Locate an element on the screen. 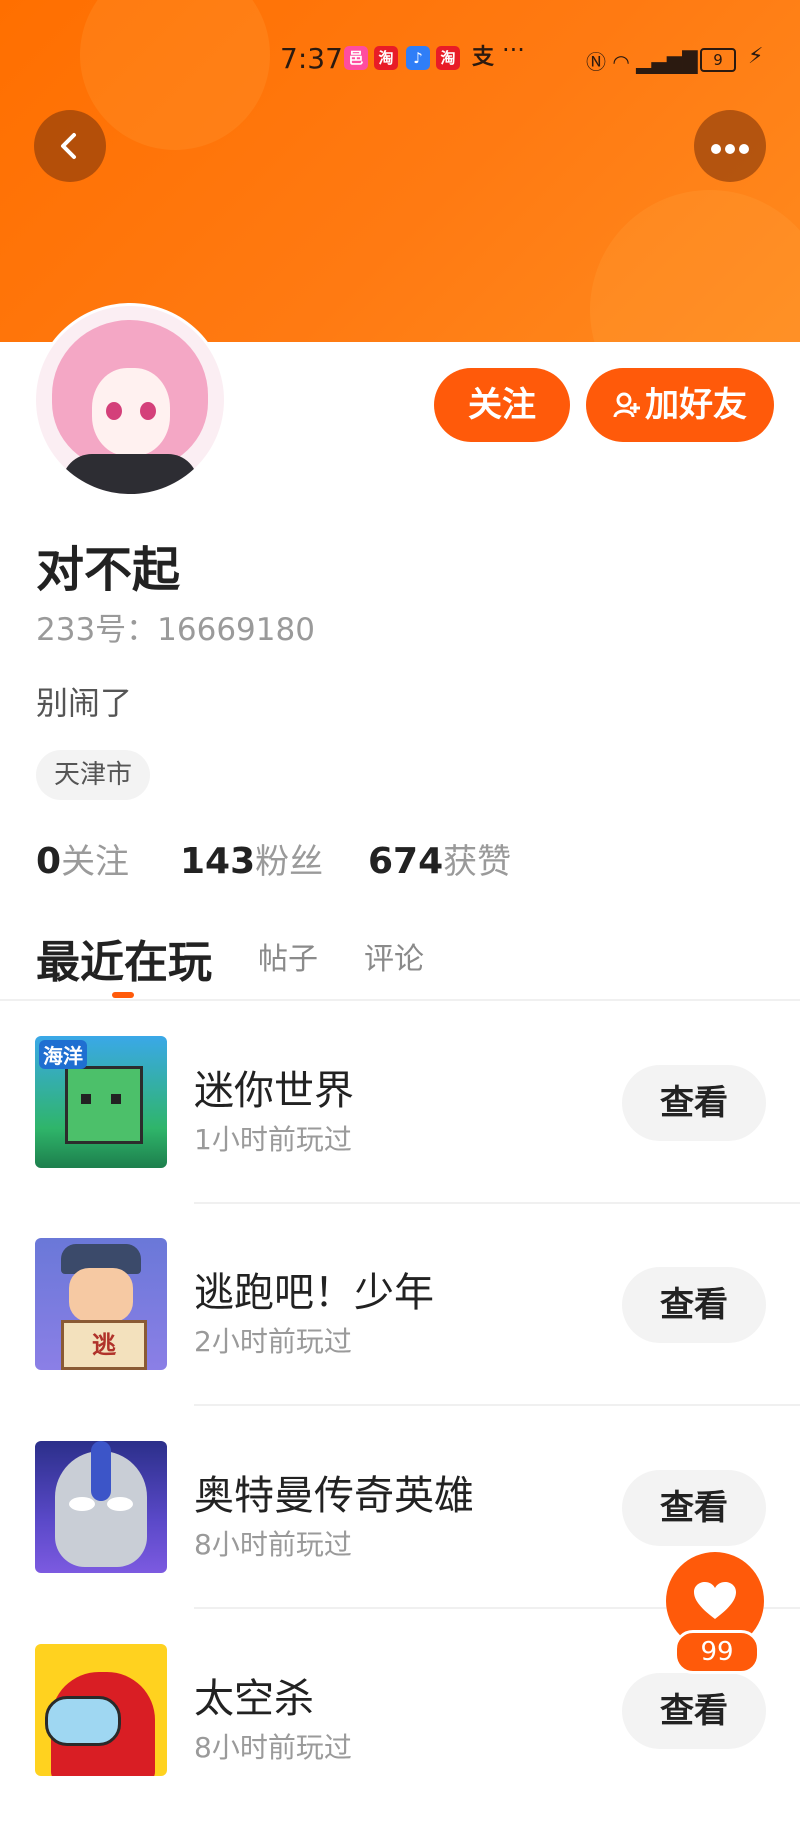 This screenshot has width=800, height=1846. status-bar: 7:37 邑 淘 ♪ 淘 支 ··· Ⓝ ◠ ▂▄▆█ 9 ⚡ is located at coordinates (400, 58).